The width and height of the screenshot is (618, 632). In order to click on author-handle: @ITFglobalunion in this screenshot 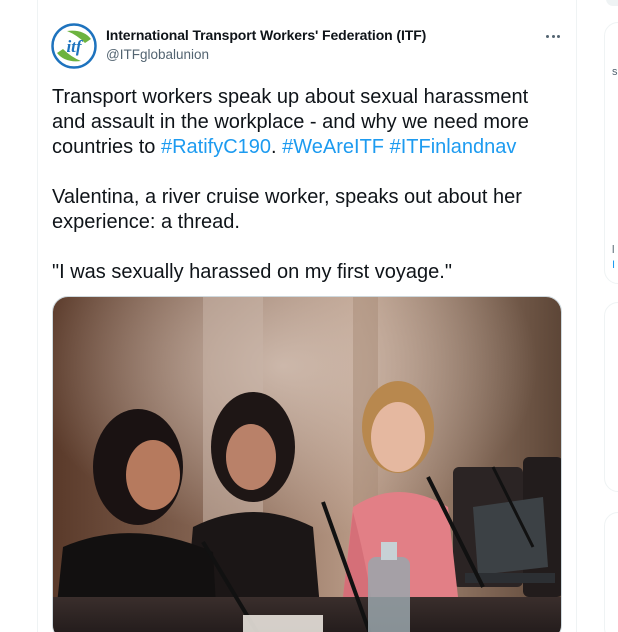, I will do `click(157, 54)`.